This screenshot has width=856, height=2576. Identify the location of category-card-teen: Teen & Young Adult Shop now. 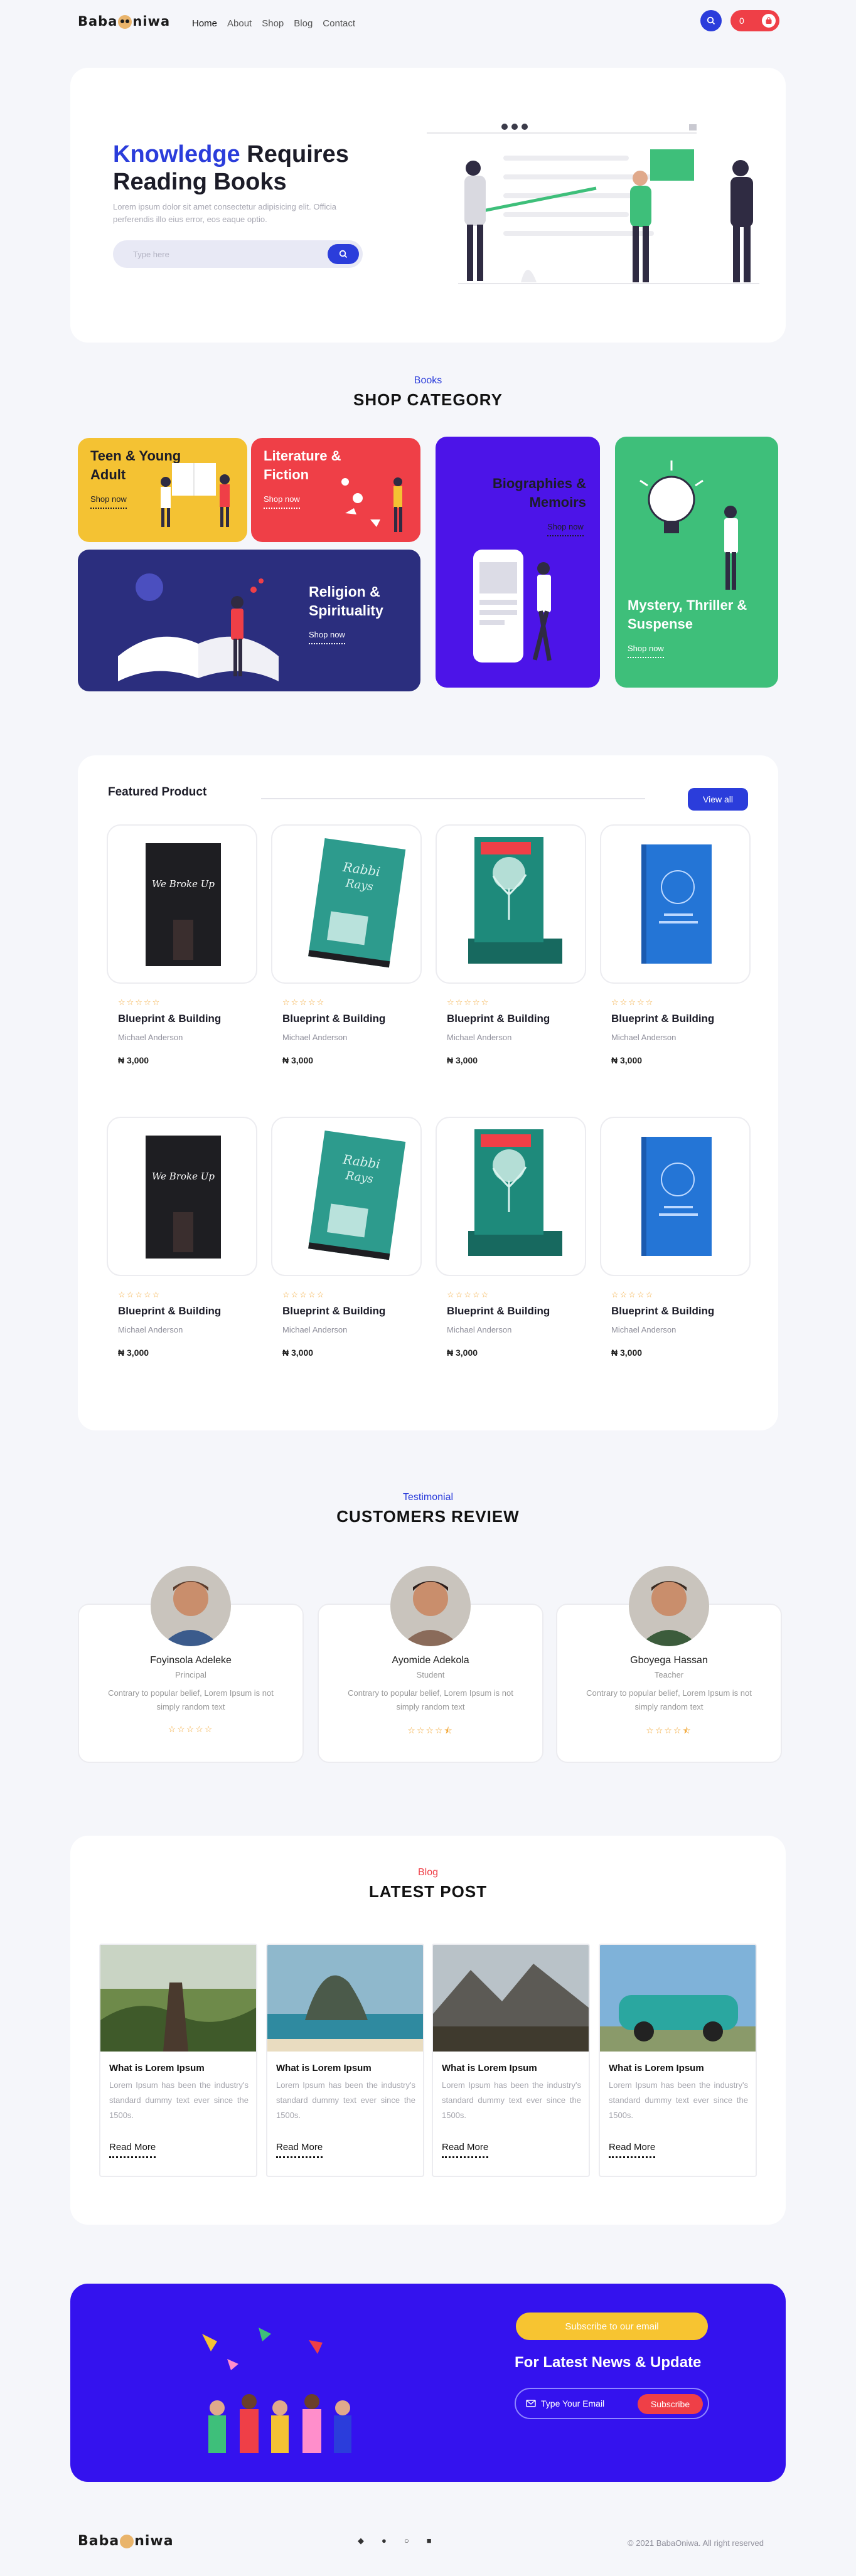
(162, 490).